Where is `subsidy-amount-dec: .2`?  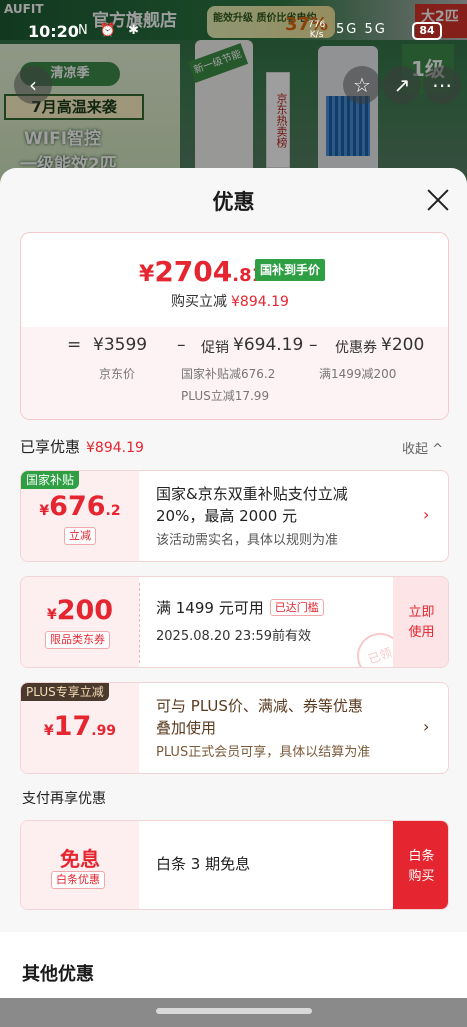
subsidy-amount-dec: .2 is located at coordinates (113, 511).